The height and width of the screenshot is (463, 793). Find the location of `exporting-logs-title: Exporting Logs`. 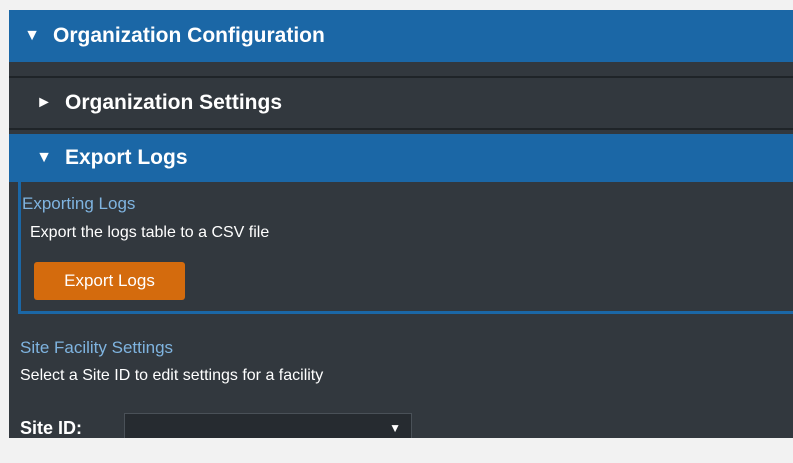

exporting-logs-title: Exporting Logs is located at coordinates (79, 203).